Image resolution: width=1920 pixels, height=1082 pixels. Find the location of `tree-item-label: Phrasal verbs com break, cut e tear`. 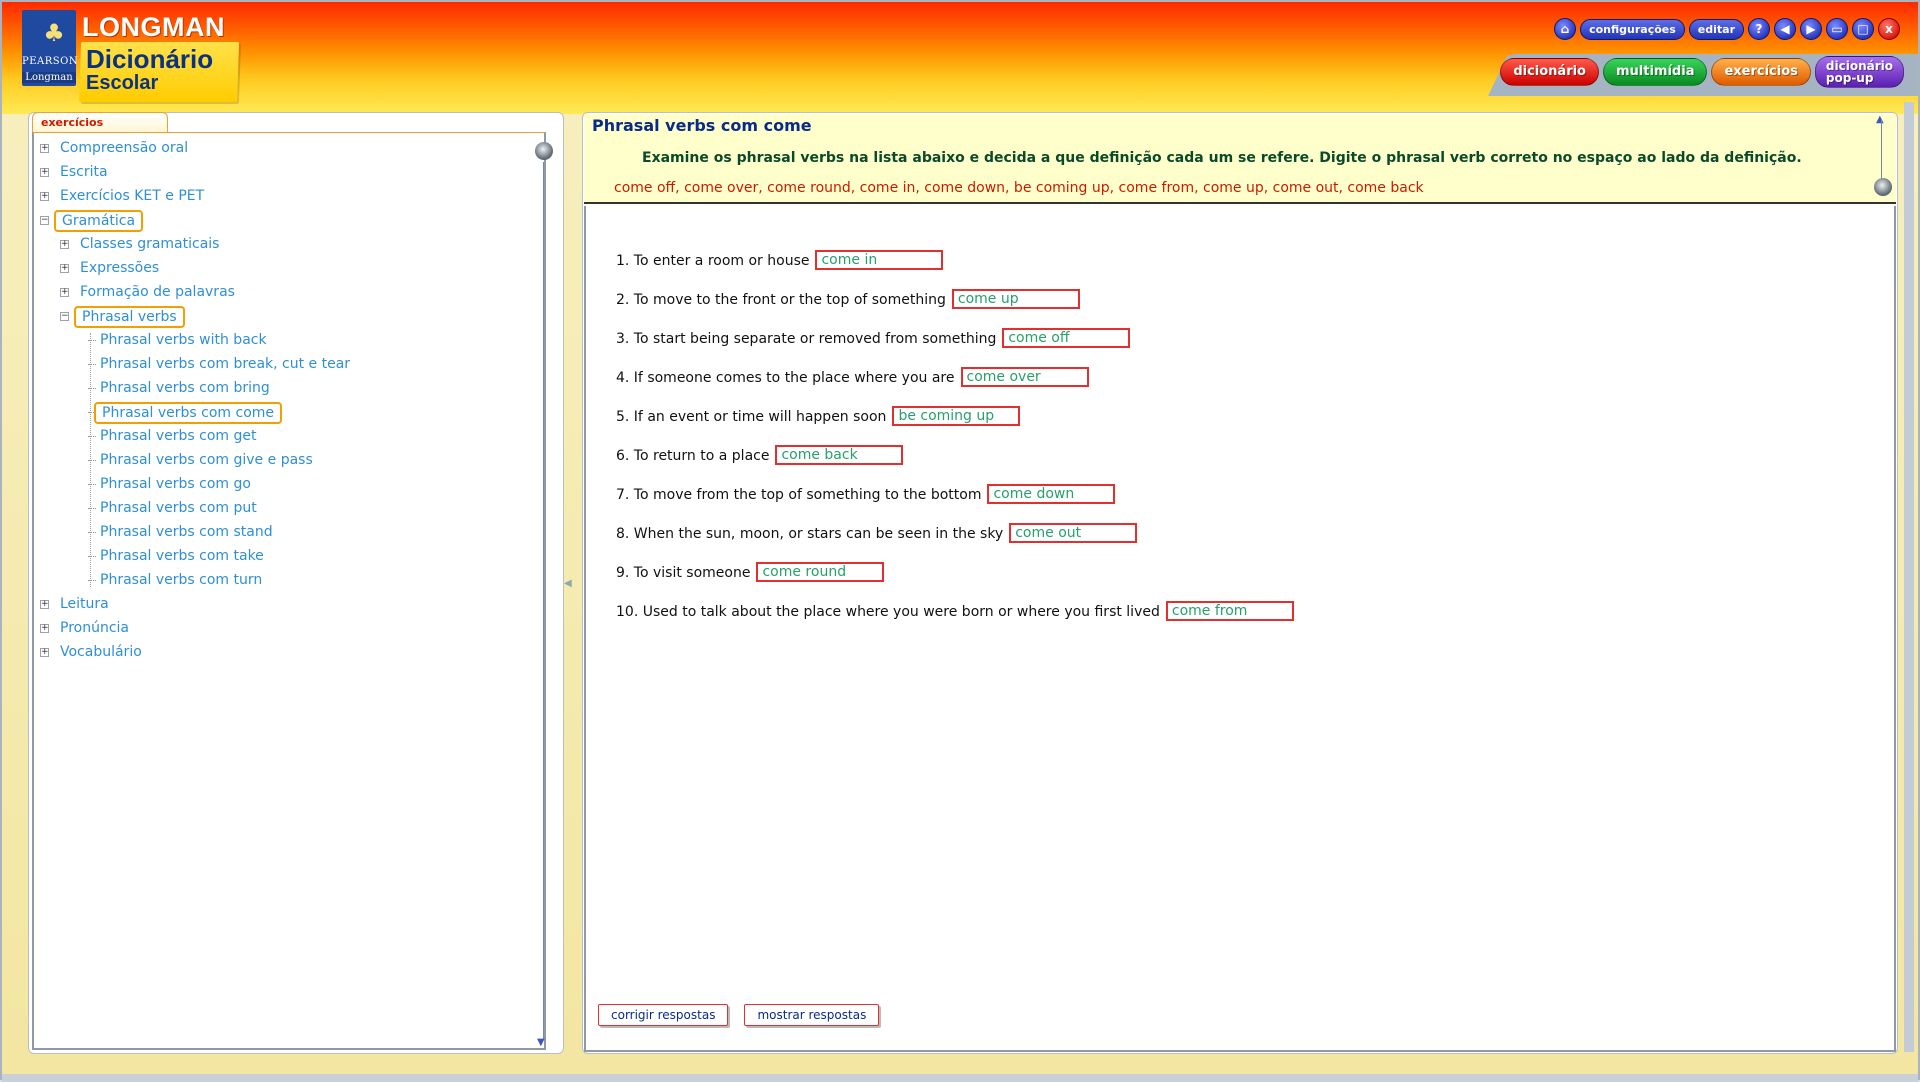

tree-item-label: Phrasal verbs com break, cut e tear is located at coordinates (225, 364).